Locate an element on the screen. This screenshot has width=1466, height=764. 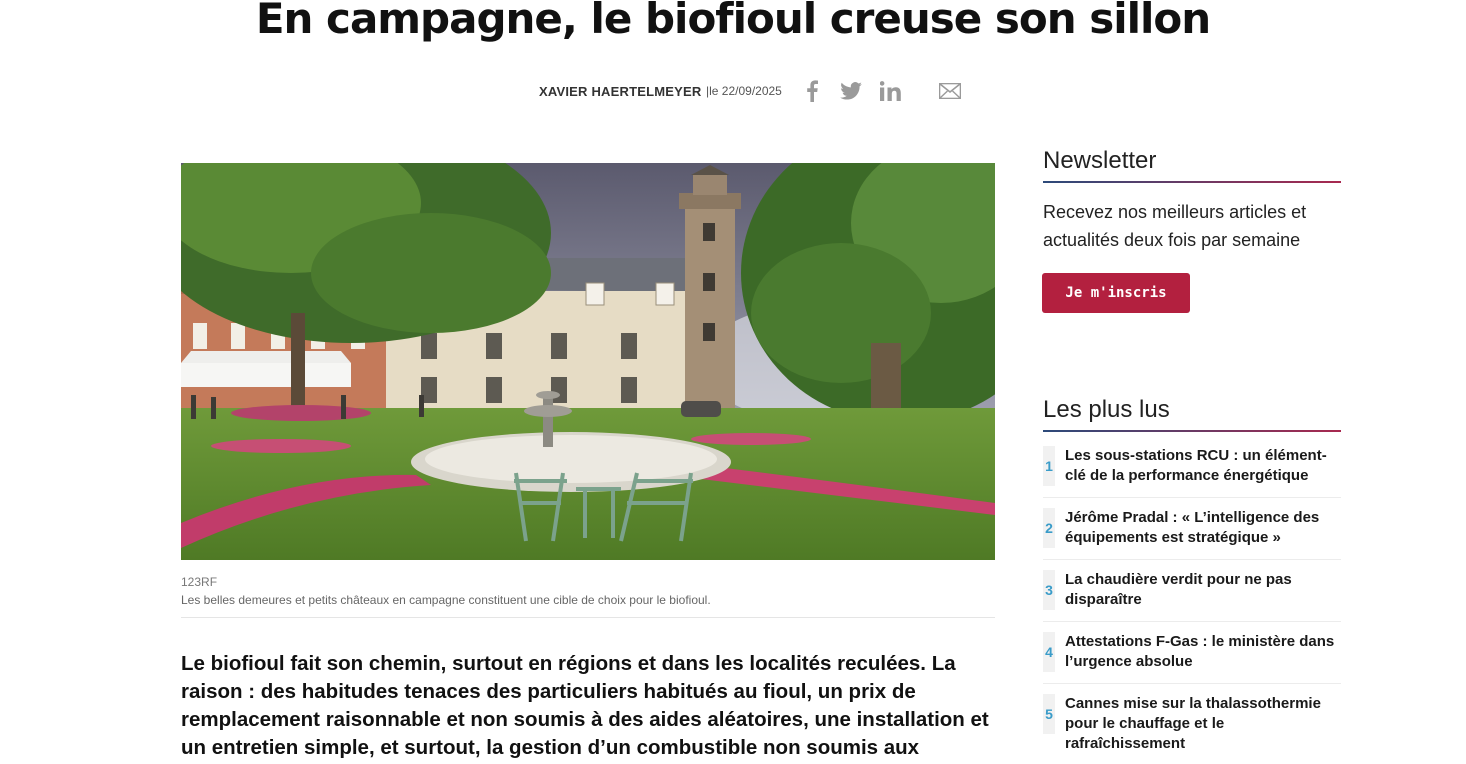
article-meta: XAVIER HAERTELMEYER |le 22/09/2025 is located at coordinates (733, 91).